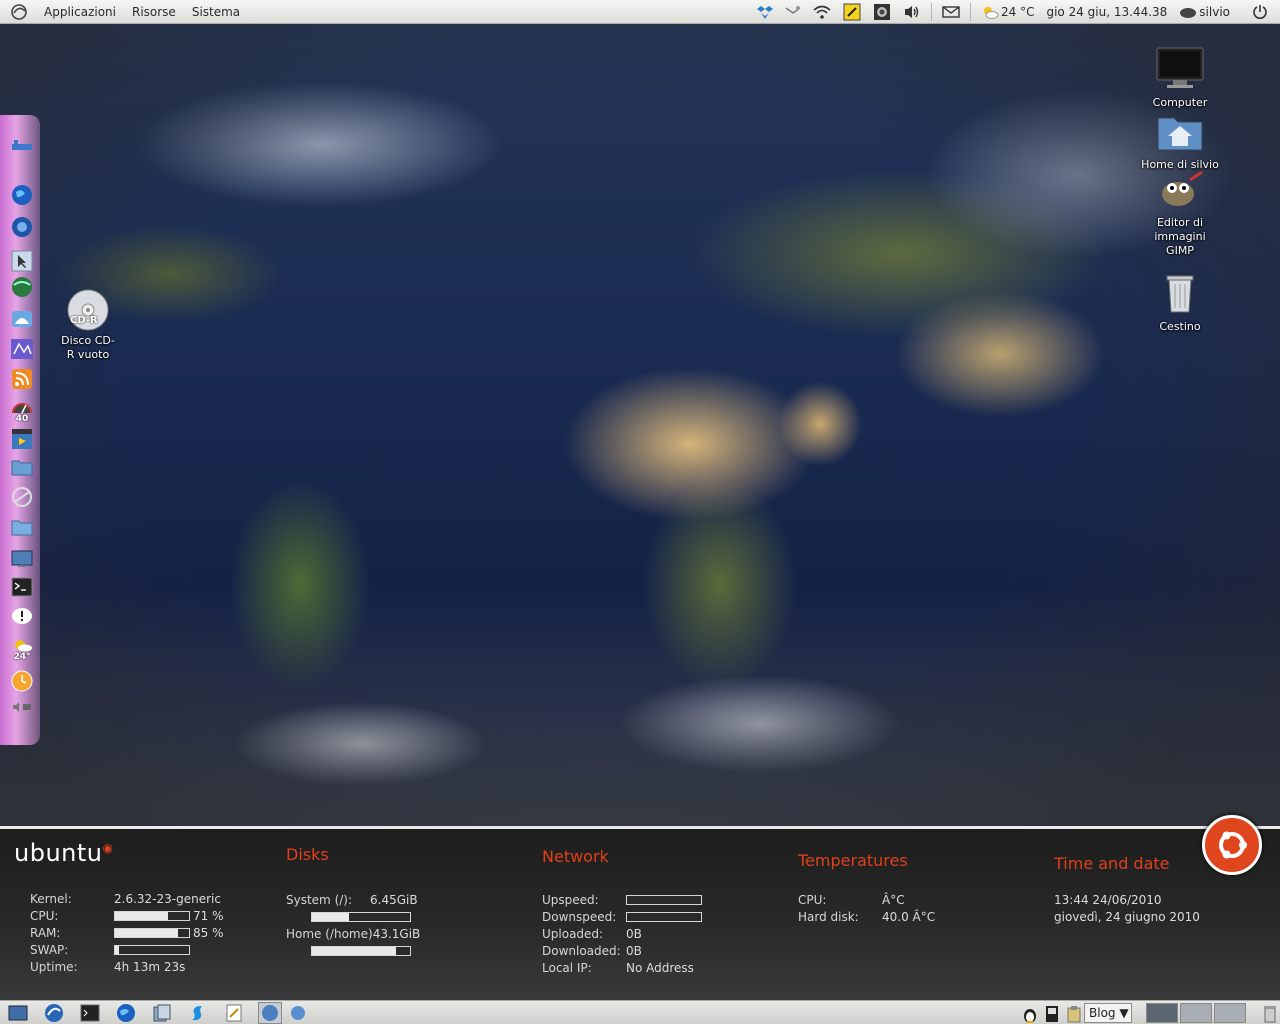 The width and height of the screenshot is (1280, 1024). What do you see at coordinates (154, 12) in the screenshot?
I see `menu-risorse: Risorse` at bounding box center [154, 12].